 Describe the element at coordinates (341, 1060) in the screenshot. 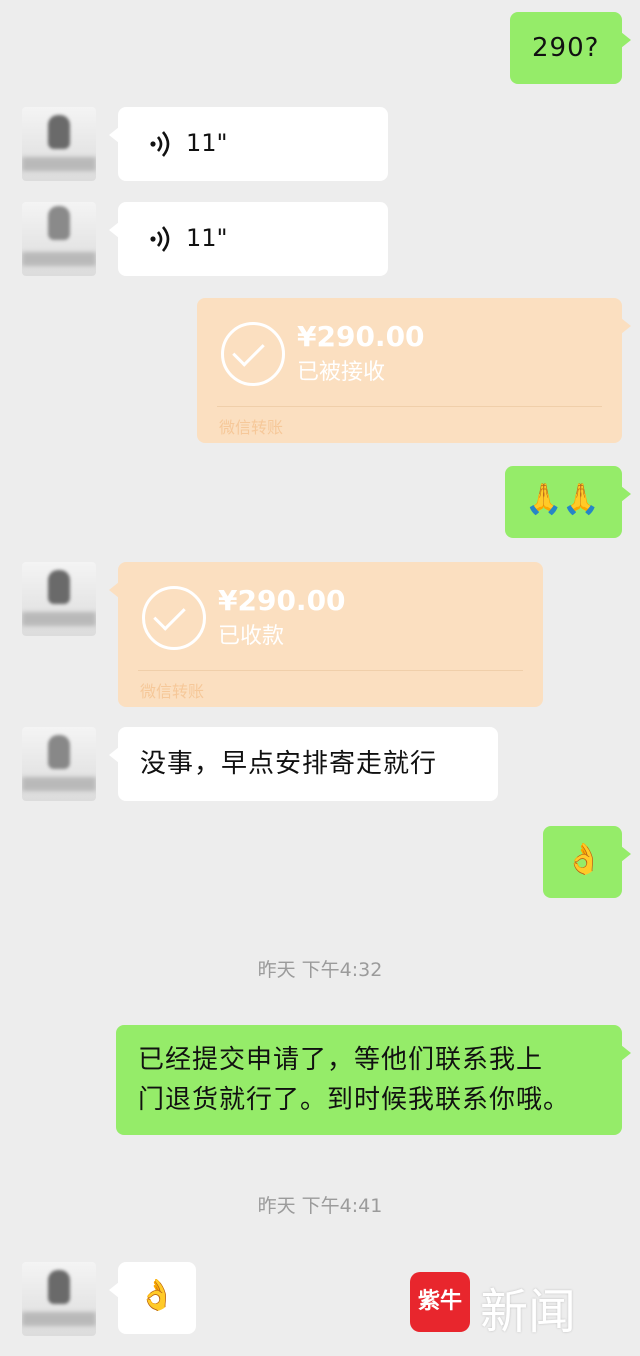

I see `message-text-line1: 已经提交申请了，等他们联系我上` at that location.